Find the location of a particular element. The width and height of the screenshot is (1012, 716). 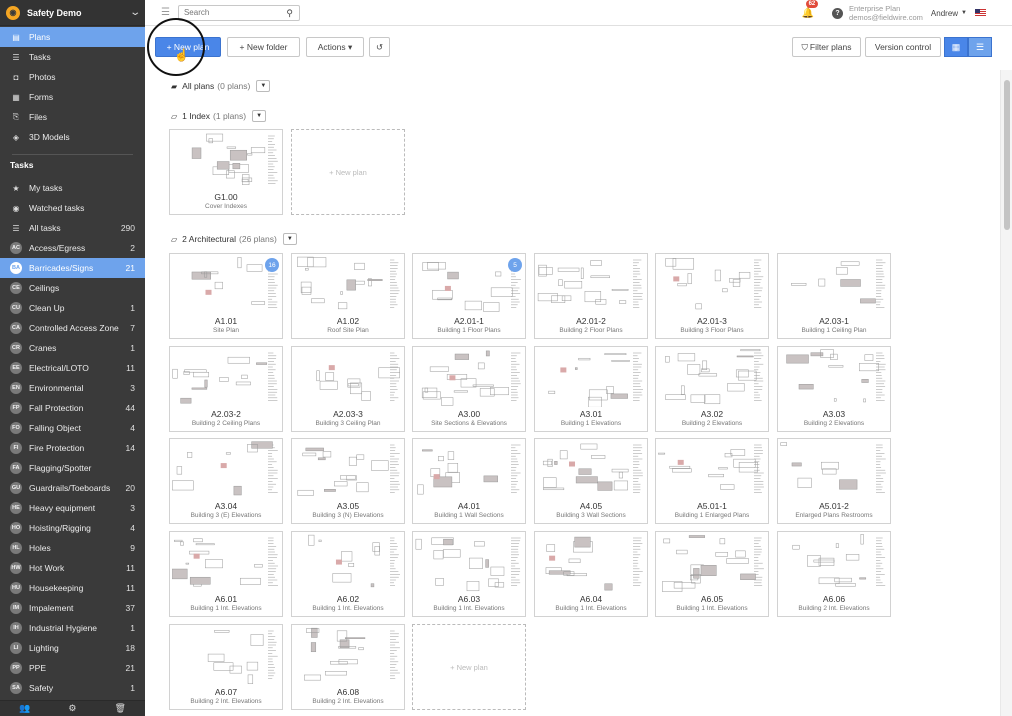

plan-card: A2.03-2 Building 2 Ceiling Plans is located at coordinates (226, 389).